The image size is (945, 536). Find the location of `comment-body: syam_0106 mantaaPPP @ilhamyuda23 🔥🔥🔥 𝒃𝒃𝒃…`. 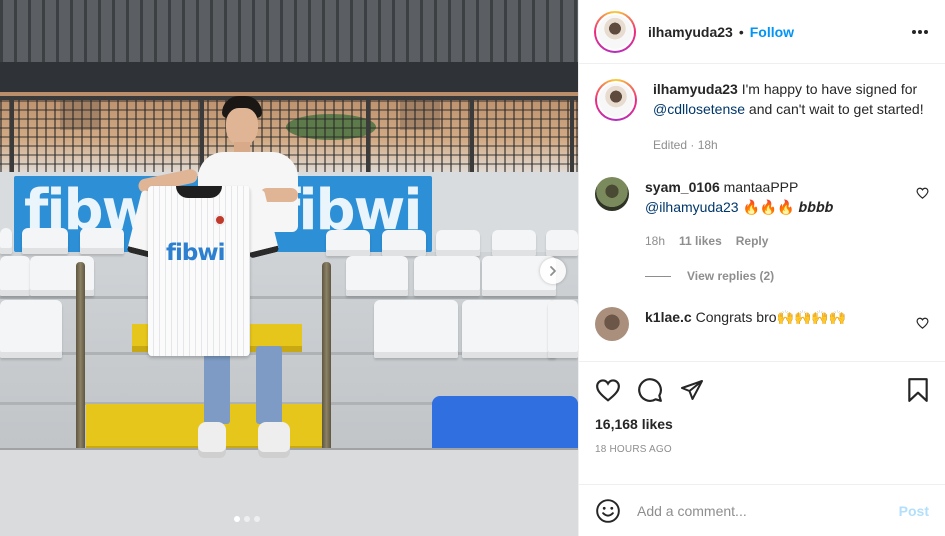

comment-body: syam_0106 mantaaPPP @ilhamyuda23 🔥🔥🔥 𝒃𝒃𝒃… is located at coordinates (739, 214).